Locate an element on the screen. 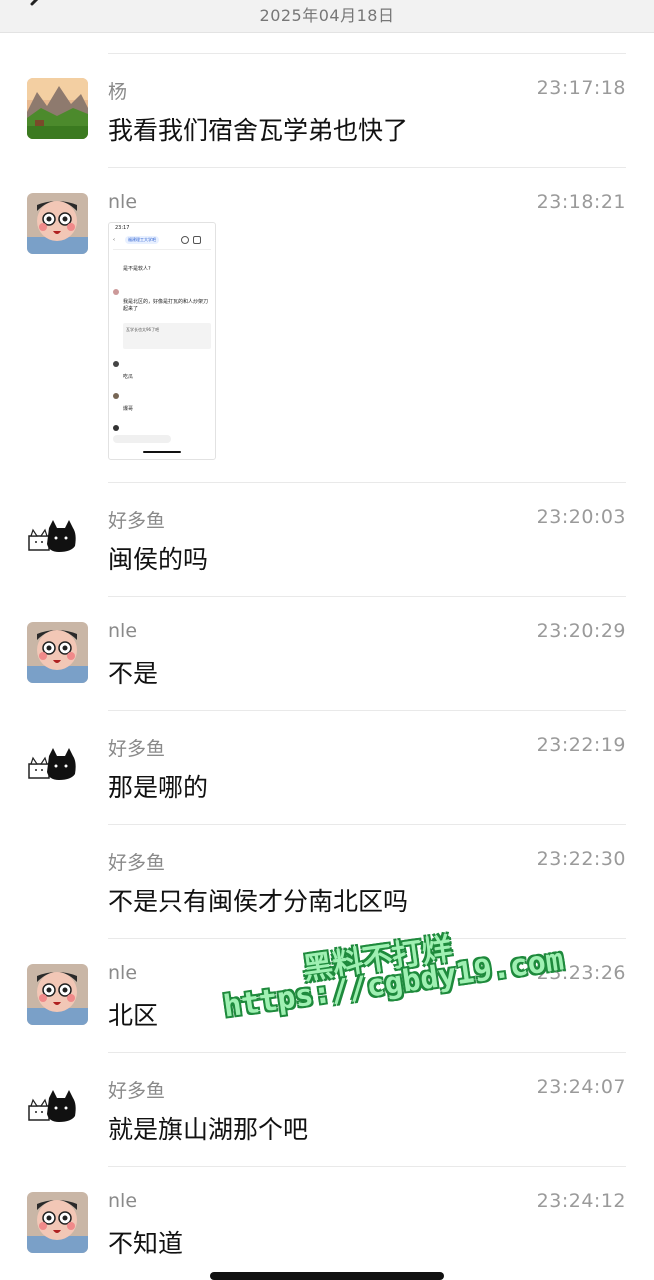 The height and width of the screenshot is (1280, 654). thumb-line: 爆哥 is located at coordinates (128, 409).